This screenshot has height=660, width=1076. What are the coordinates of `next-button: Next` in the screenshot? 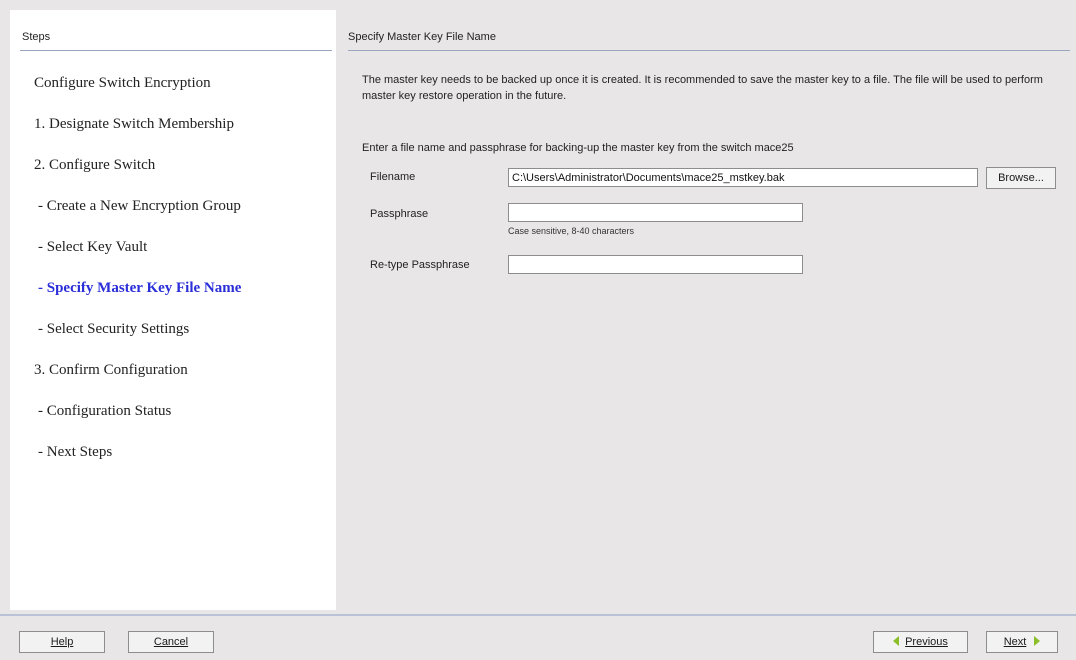 It's located at (1022, 642).